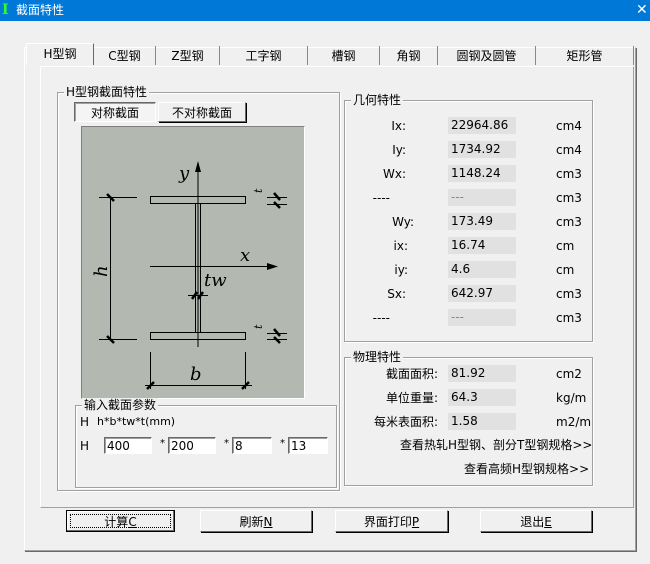 Image resolution: width=650 pixels, height=564 pixels. Describe the element at coordinates (403, 222) in the screenshot. I see `prop-label: Wy:` at that location.